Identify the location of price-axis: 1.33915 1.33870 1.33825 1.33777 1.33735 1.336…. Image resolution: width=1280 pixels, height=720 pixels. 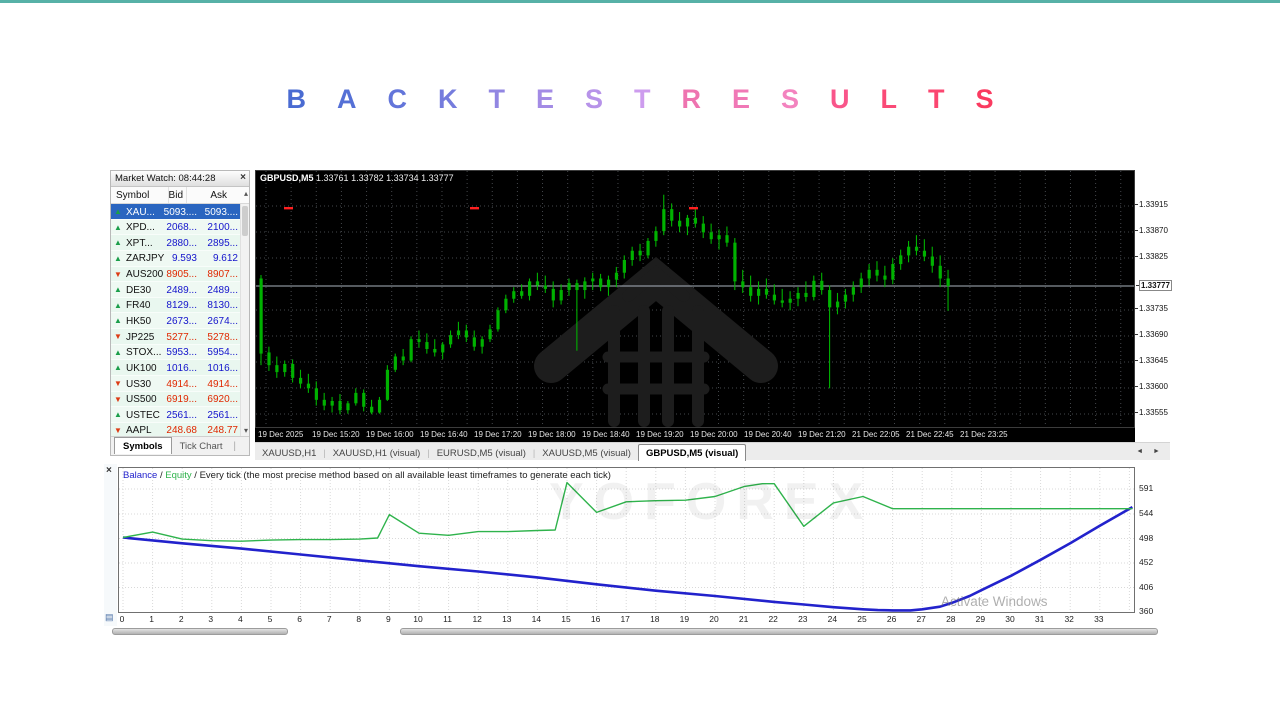
(1153, 299).